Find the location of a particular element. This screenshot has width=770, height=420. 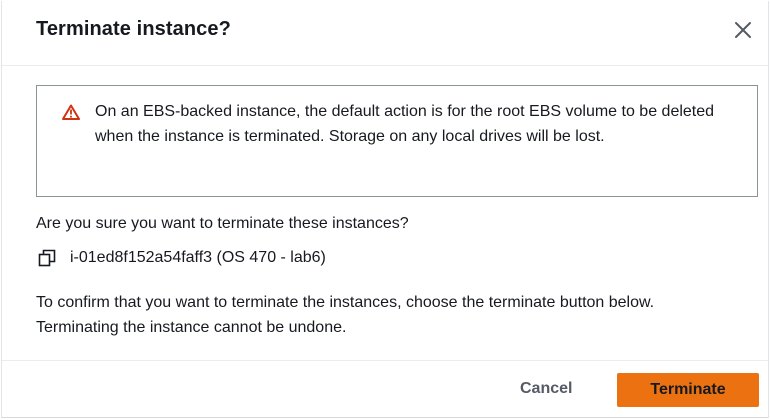

close-button is located at coordinates (743, 30).